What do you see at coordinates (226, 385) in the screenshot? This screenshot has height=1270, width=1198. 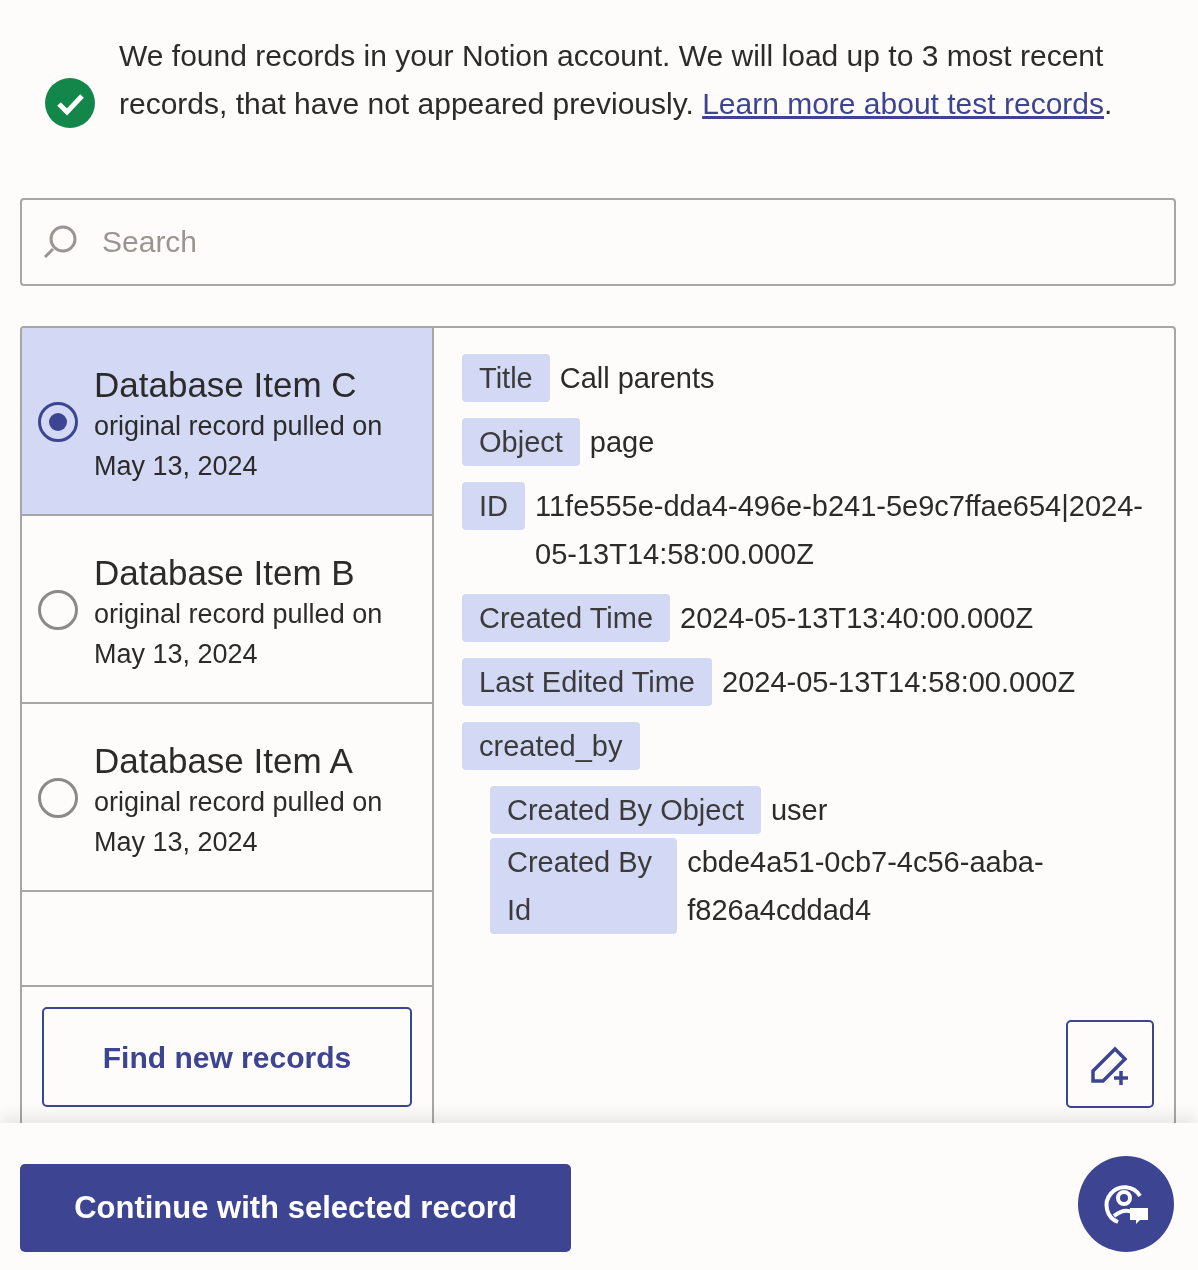 I see `record-title: Database Item C` at bounding box center [226, 385].